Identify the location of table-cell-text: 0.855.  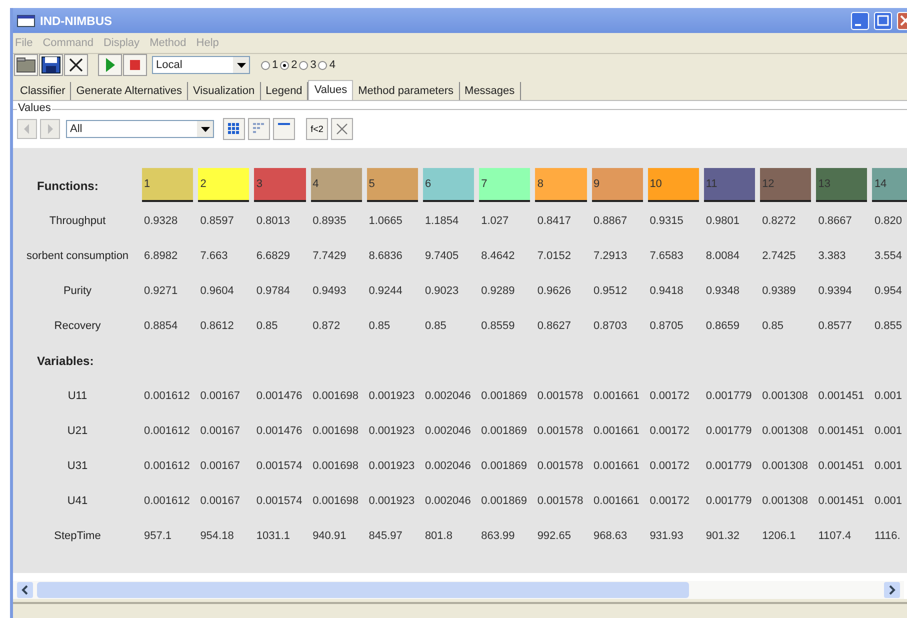
(888, 326).